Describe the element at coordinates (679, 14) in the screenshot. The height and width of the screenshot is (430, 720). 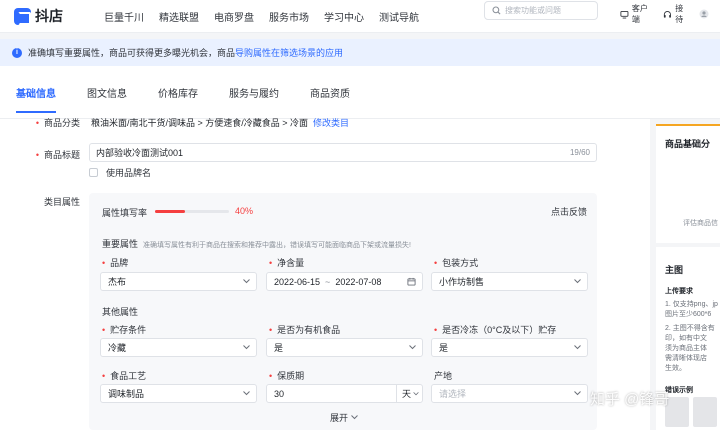
I see `reception-label: 接待` at that location.